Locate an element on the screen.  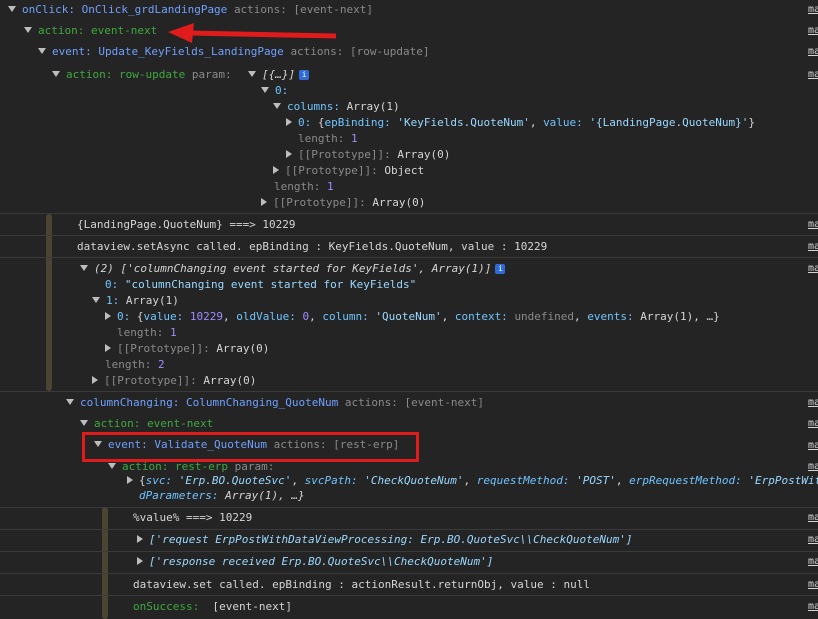
log-line-landingpage: {LandingPage.QuoteNum} ===> 10229 is located at coordinates (186, 224).